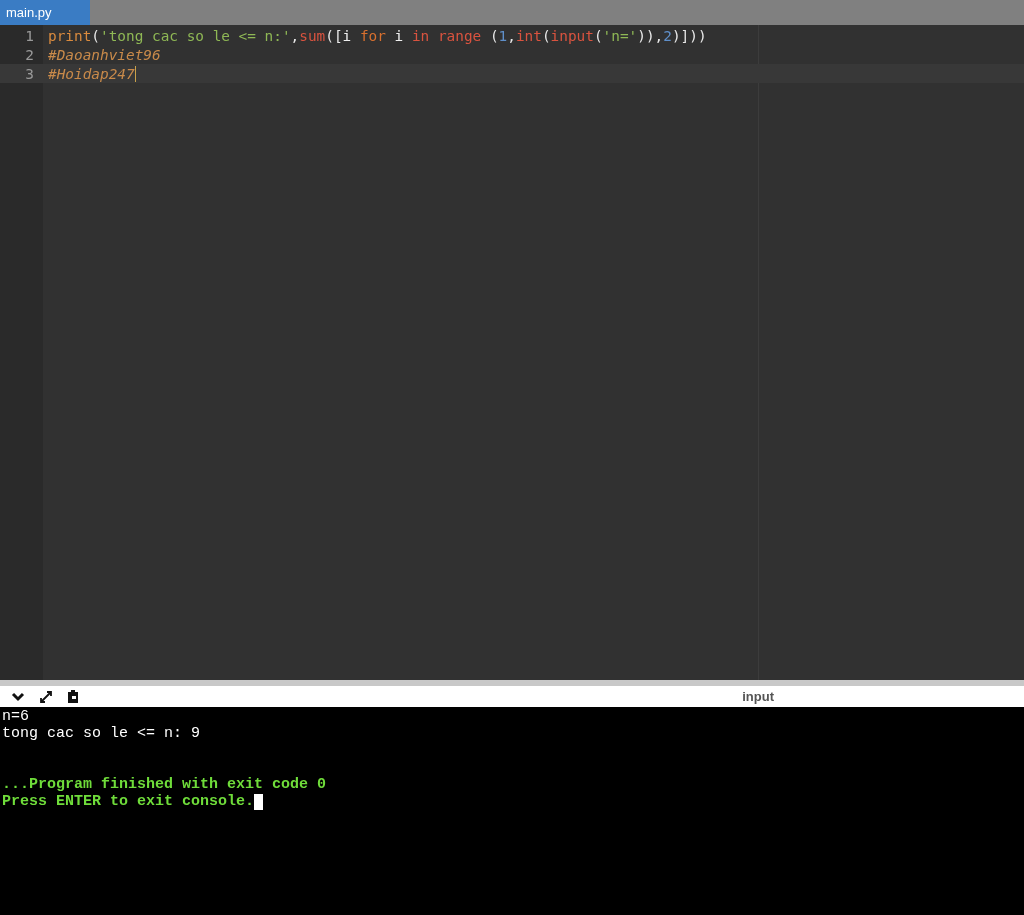 This screenshot has width=1024, height=915. Describe the element at coordinates (46, 696) in the screenshot. I see `expand-icon` at that location.